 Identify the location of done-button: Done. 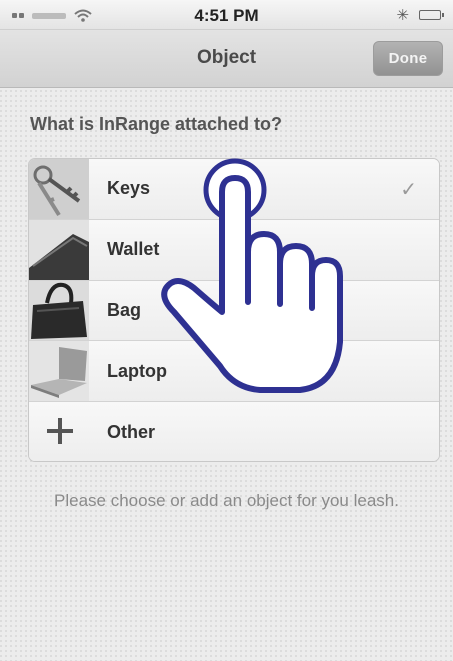
(408, 58).